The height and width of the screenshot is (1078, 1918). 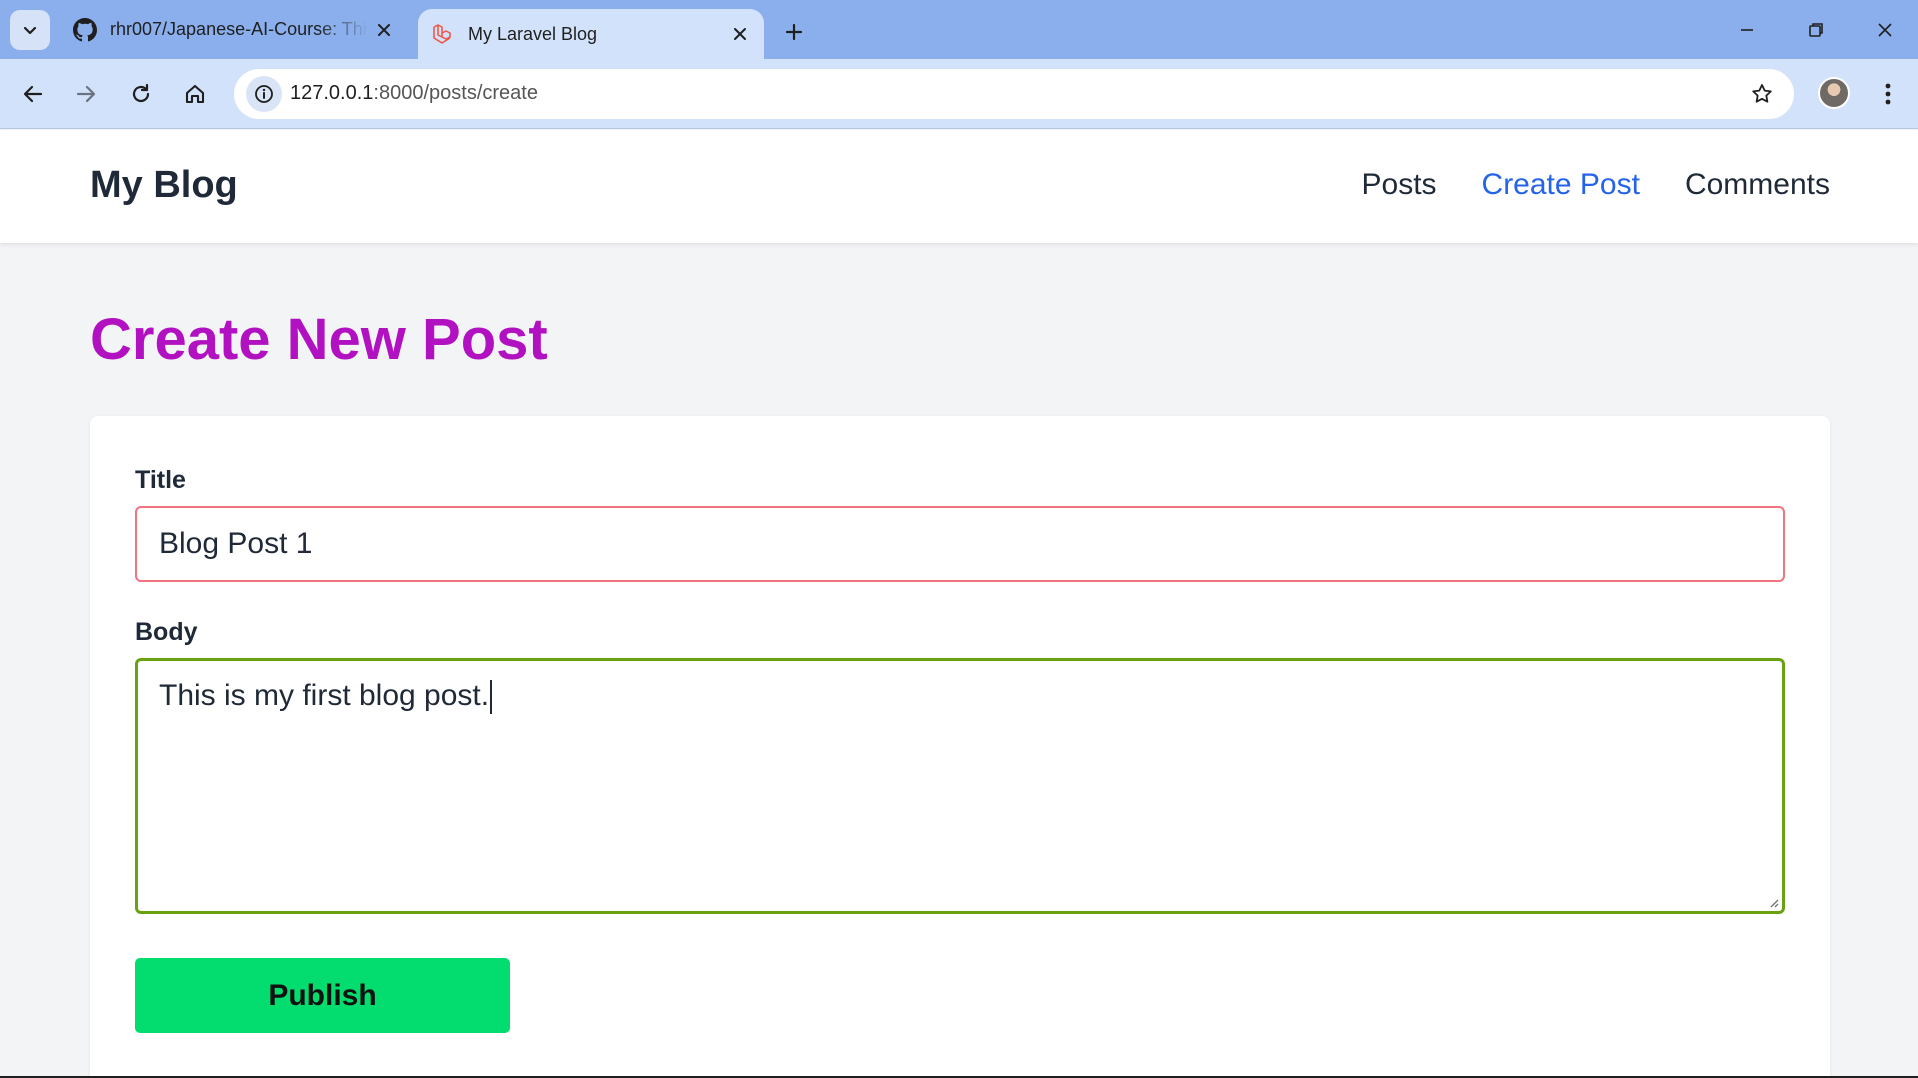 I want to click on site-navbar: My Blog Posts Create Post Comments, so click(x=959, y=186).